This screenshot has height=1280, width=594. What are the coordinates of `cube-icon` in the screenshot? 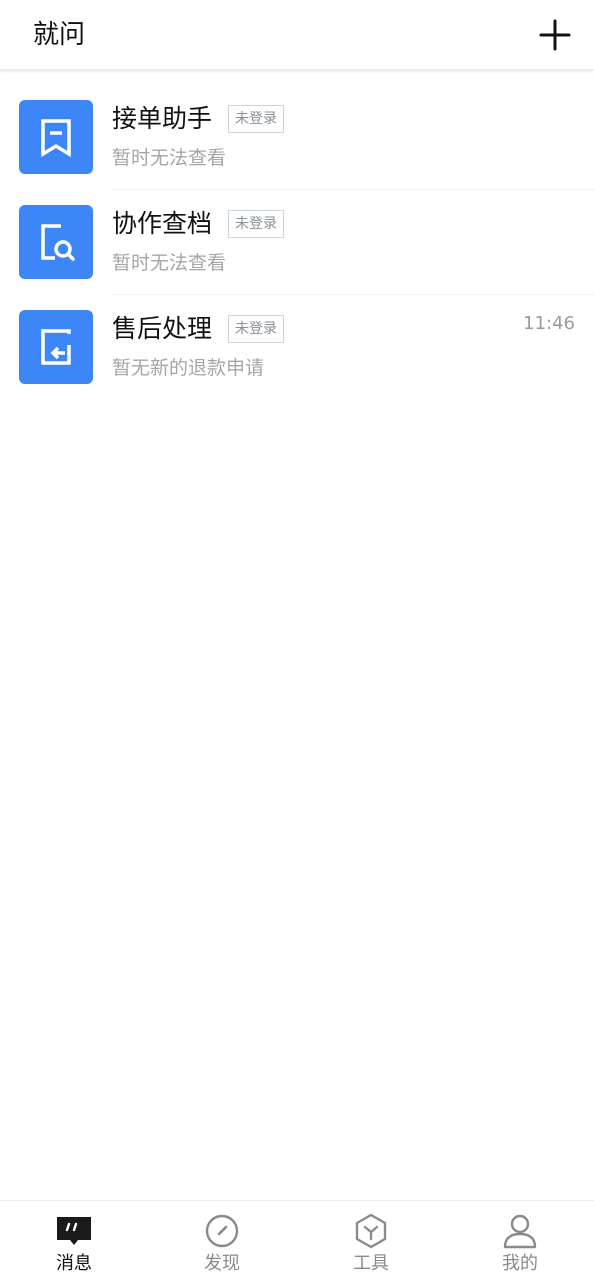 It's located at (371, 1231).